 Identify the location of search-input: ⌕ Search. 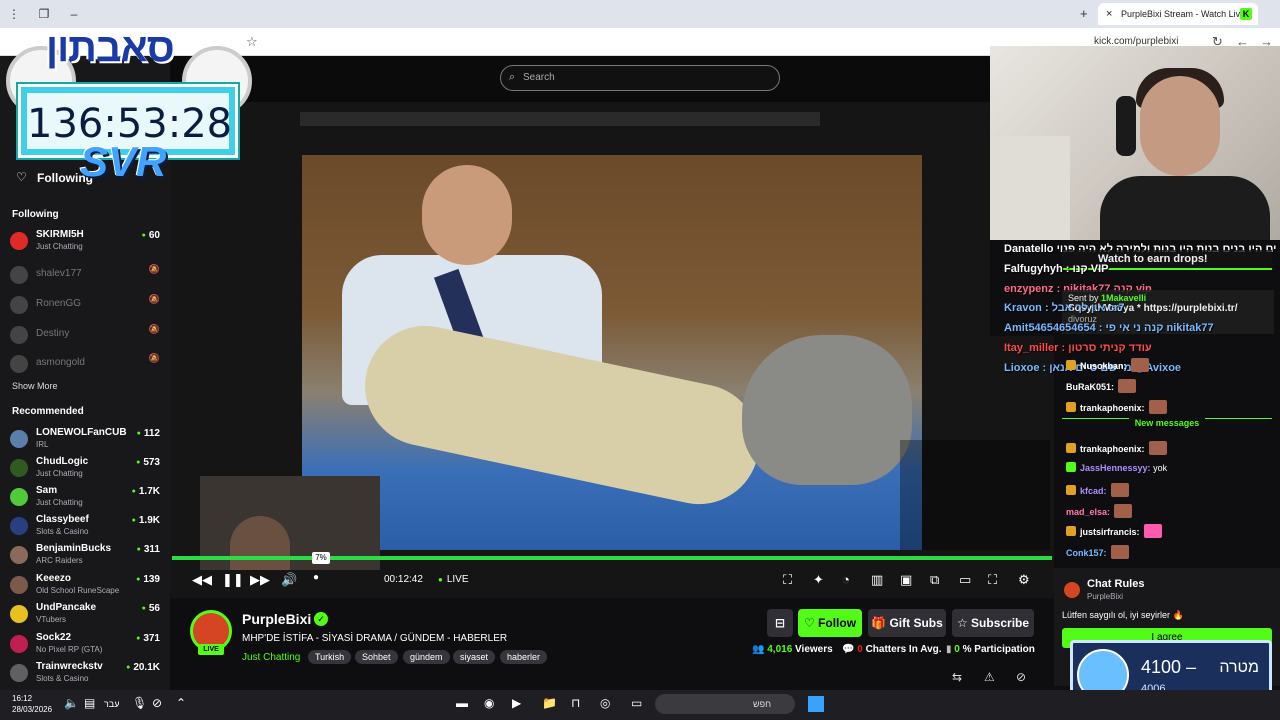
(640, 78).